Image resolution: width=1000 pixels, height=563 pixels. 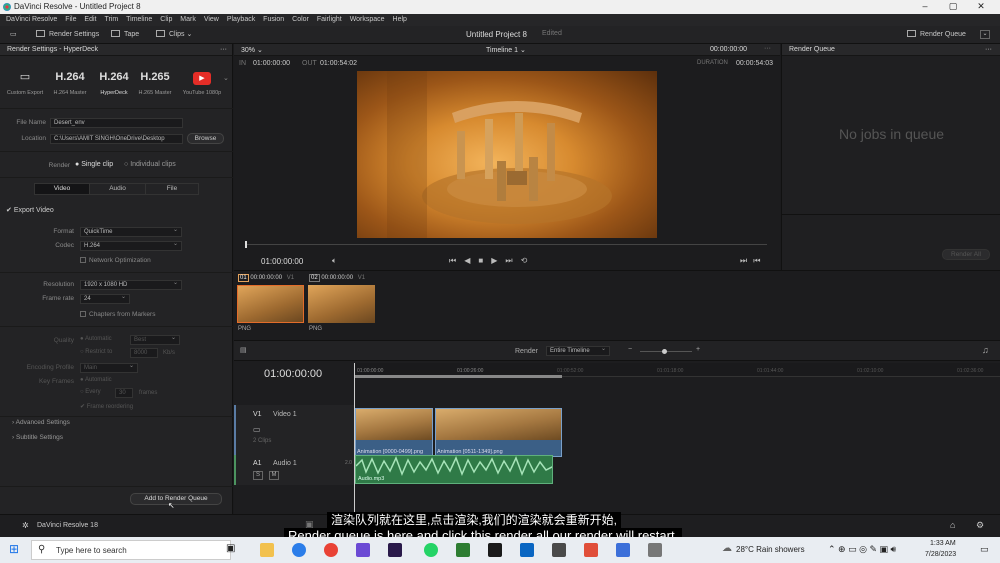 What do you see at coordinates (953, 6) in the screenshot?
I see `maximize-button: ▢` at bounding box center [953, 6].